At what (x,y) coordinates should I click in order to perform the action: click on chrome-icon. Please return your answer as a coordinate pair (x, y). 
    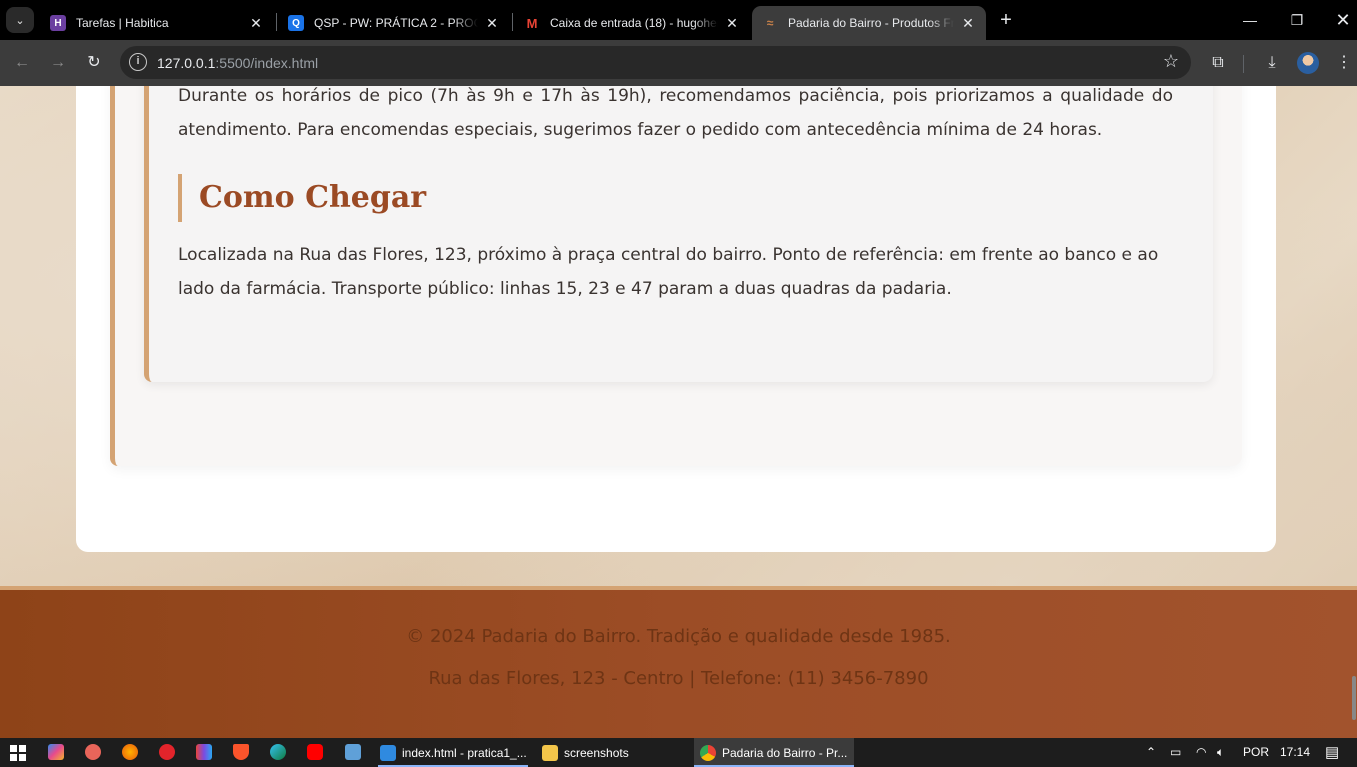
    Looking at the image, I should click on (708, 752).